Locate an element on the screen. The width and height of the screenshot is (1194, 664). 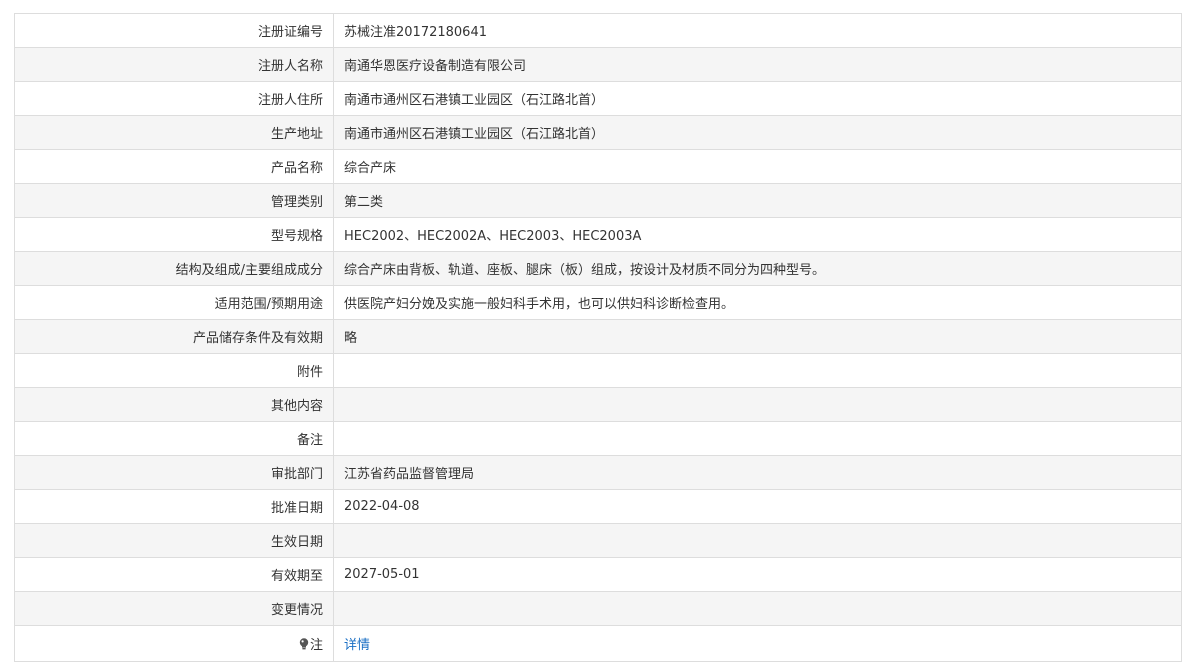
field-value-attachment is located at coordinates (757, 370).